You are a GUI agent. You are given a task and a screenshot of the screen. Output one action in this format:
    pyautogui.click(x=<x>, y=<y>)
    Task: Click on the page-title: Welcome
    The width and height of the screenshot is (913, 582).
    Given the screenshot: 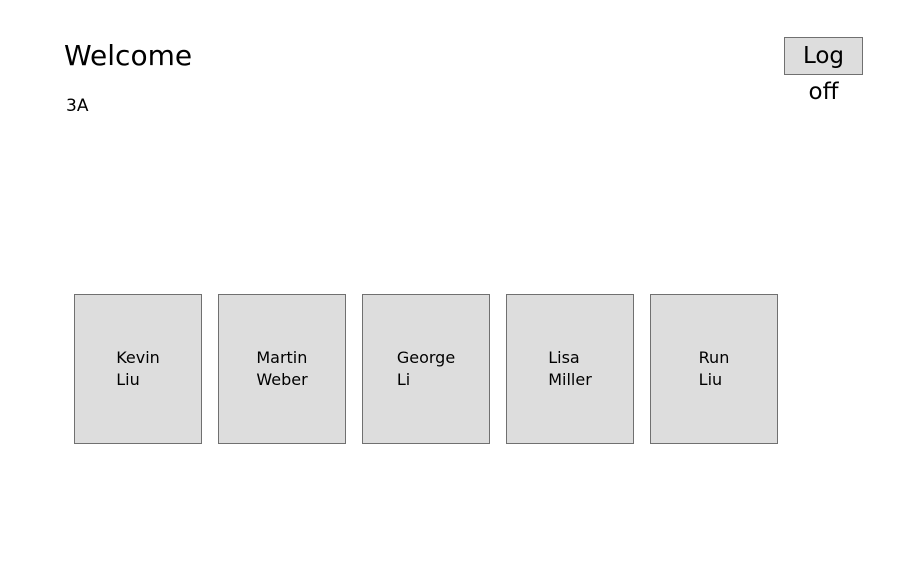 What is the action you would take?
    pyautogui.click(x=128, y=55)
    